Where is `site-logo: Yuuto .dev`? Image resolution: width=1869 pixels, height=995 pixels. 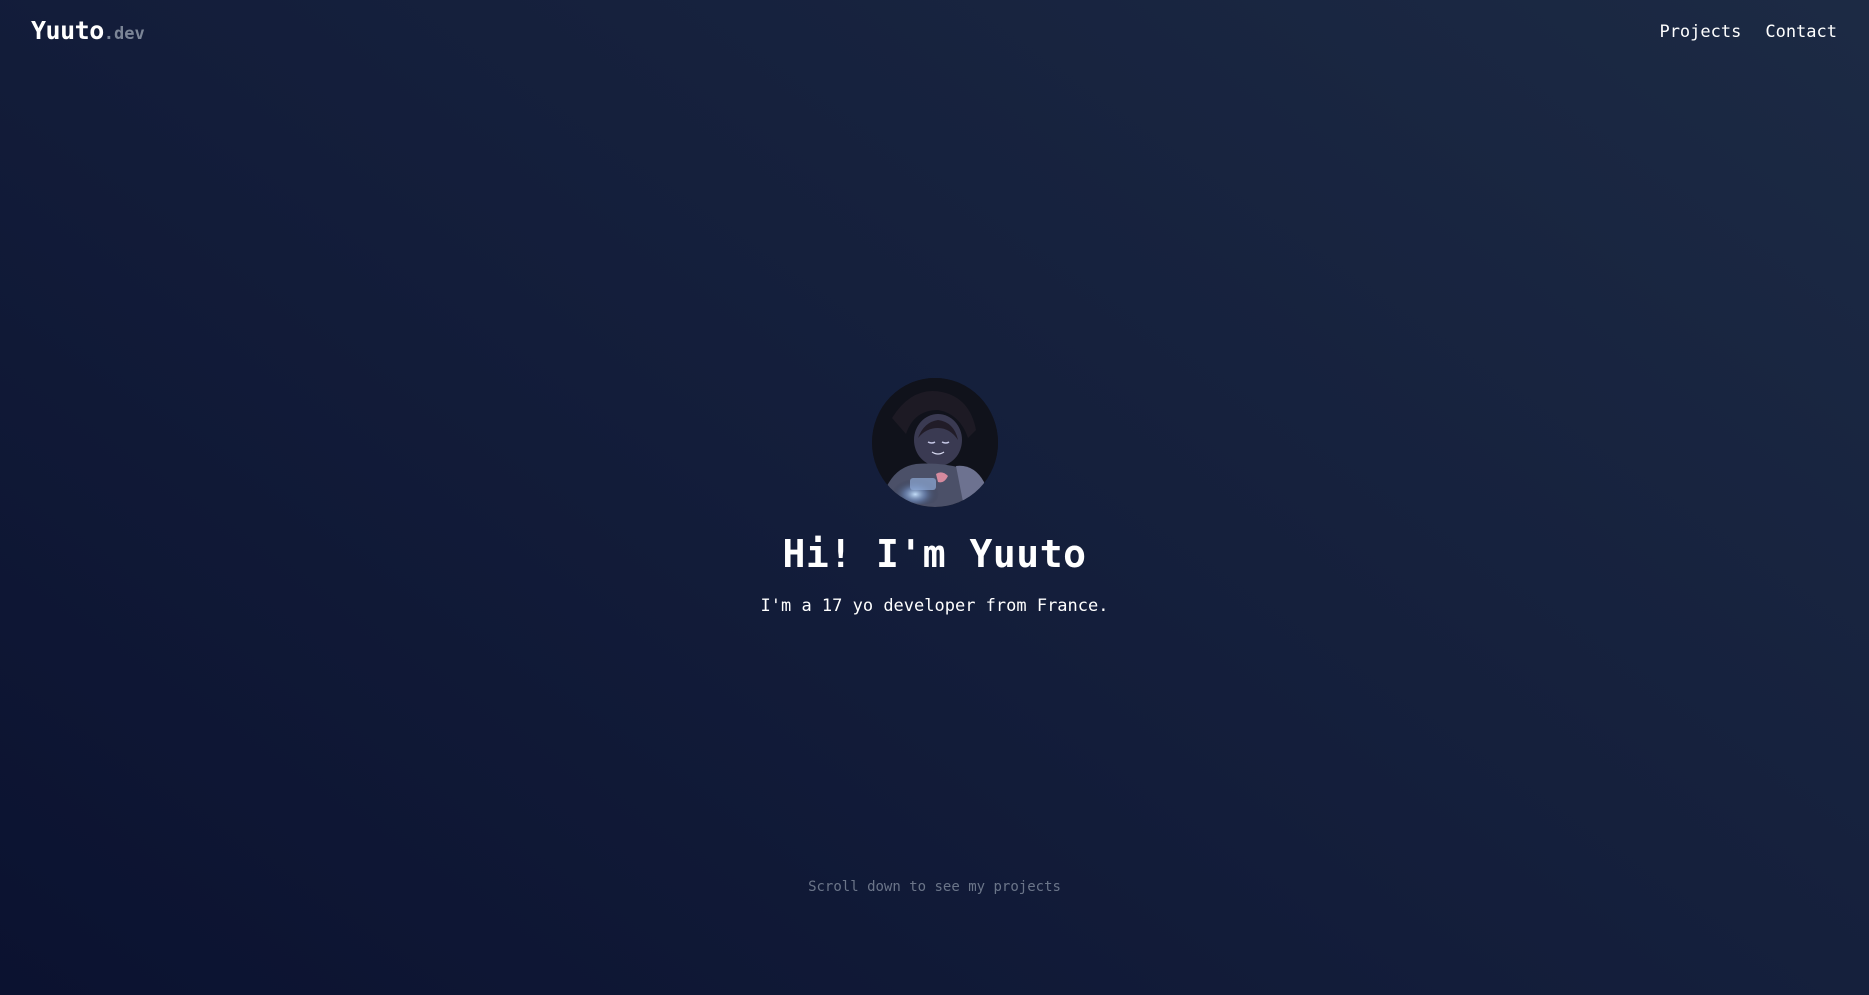
site-logo: Yuuto .dev is located at coordinates (88, 30).